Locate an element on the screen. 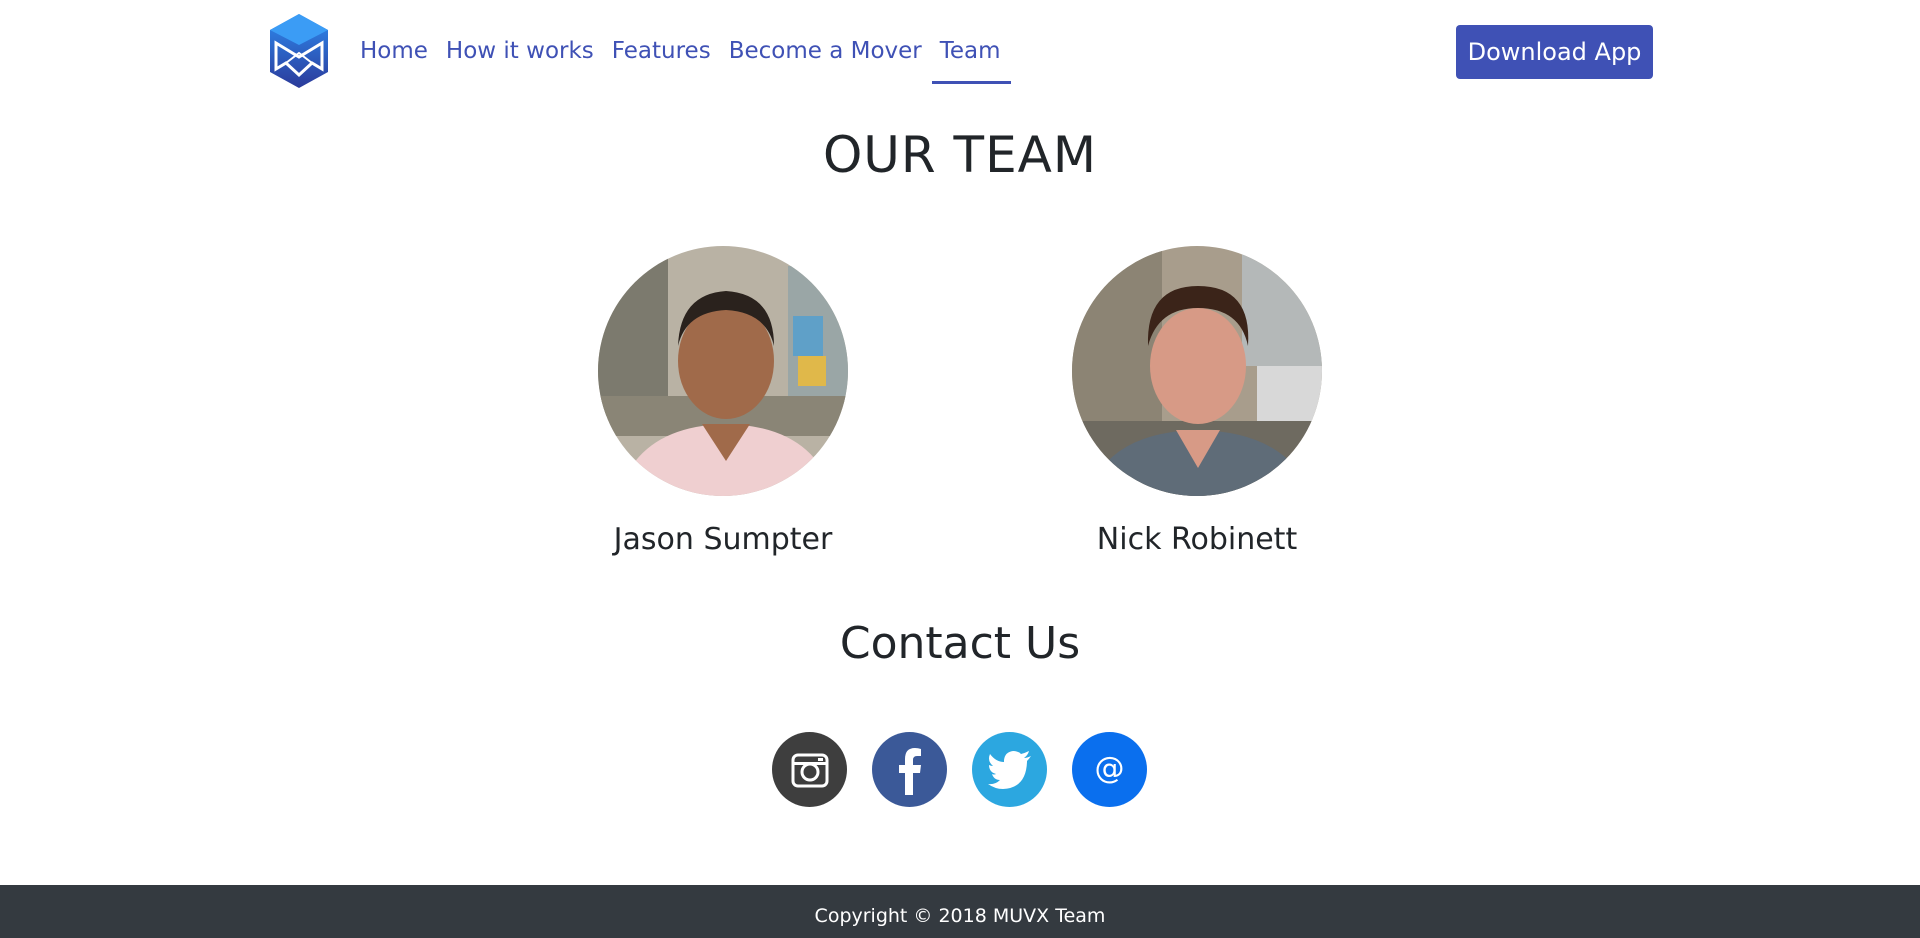 The height and width of the screenshot is (938, 1920). social-links: @ is located at coordinates (959, 769).